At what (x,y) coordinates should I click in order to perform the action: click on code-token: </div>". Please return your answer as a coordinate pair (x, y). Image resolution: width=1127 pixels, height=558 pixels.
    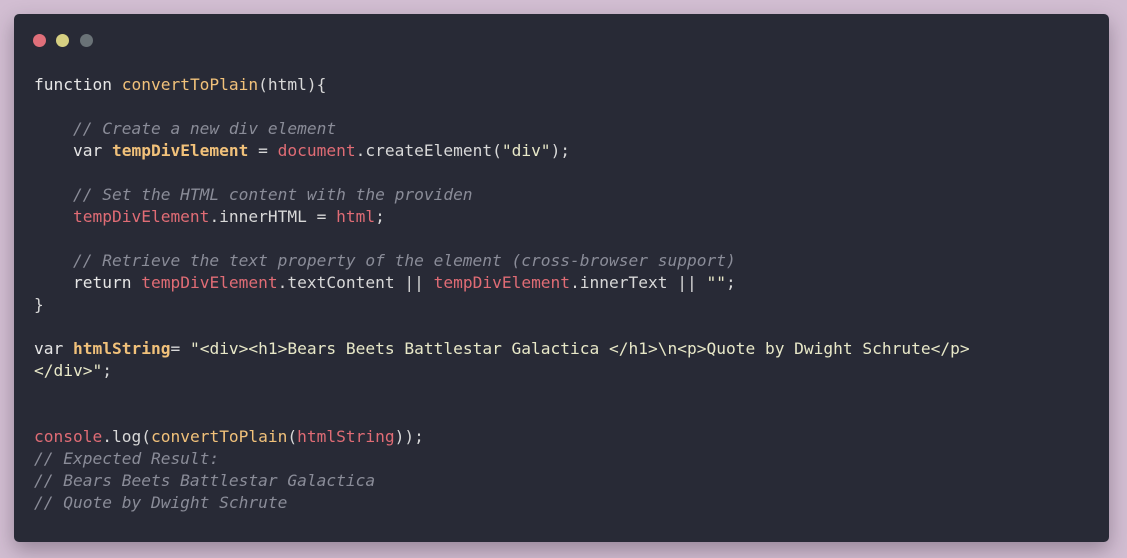
    Looking at the image, I should click on (68, 370).